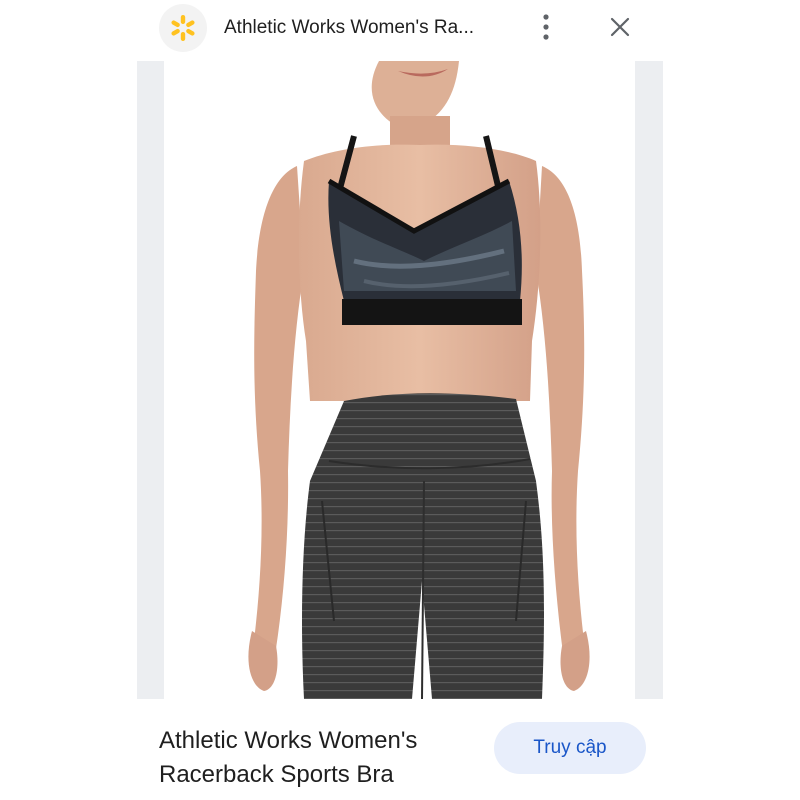  What do you see at coordinates (183, 28) in the screenshot?
I see `walmart-spark-icon` at bounding box center [183, 28].